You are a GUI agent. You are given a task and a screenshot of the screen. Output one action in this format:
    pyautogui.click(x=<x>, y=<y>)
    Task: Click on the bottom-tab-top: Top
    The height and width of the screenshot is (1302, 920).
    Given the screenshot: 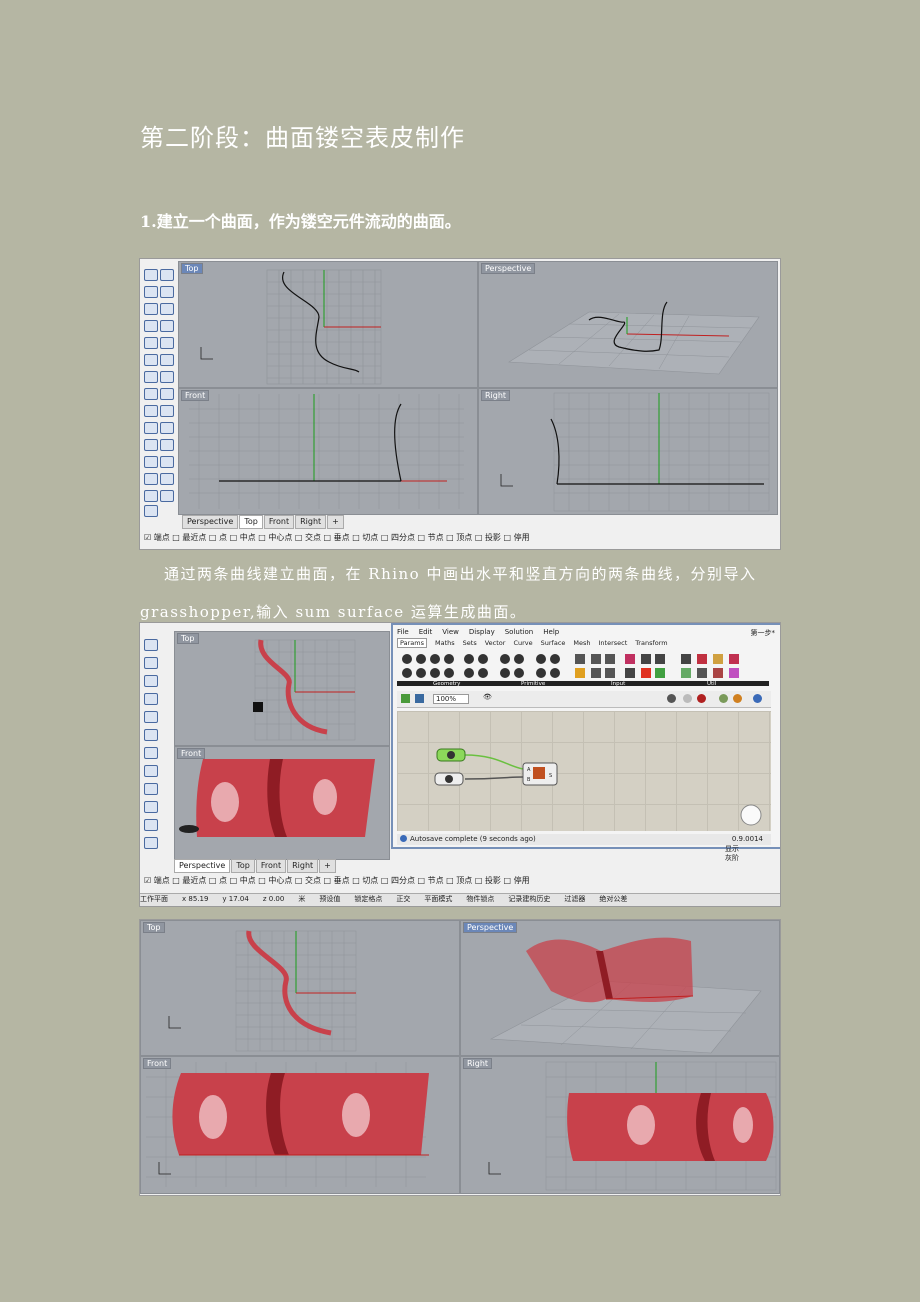 What is the action you would take?
    pyautogui.click(x=251, y=522)
    